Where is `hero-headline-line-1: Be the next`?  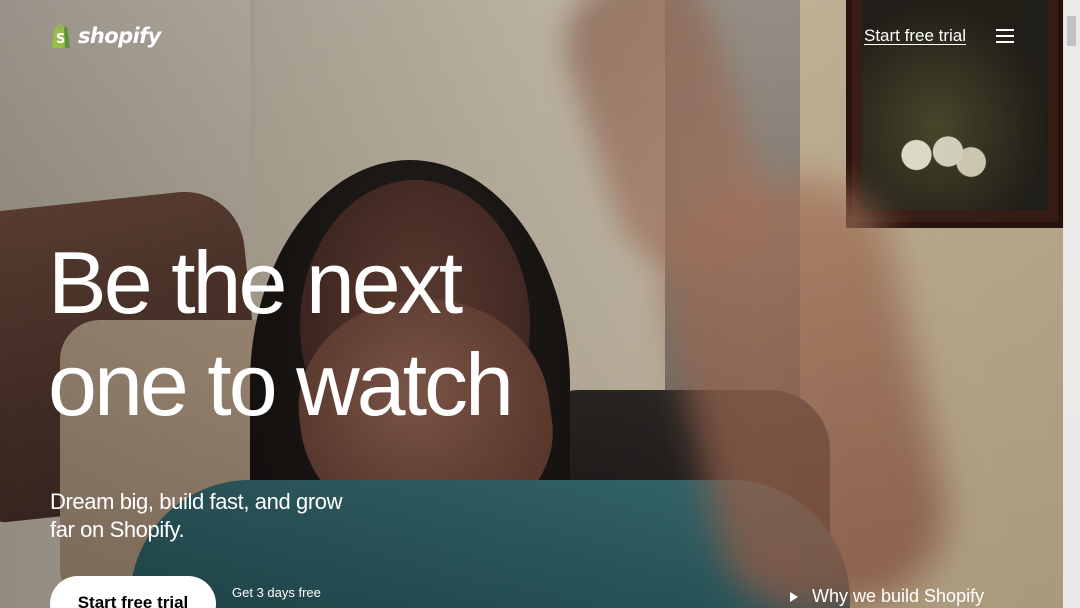
hero-headline-line-1: Be the next is located at coordinates (255, 282).